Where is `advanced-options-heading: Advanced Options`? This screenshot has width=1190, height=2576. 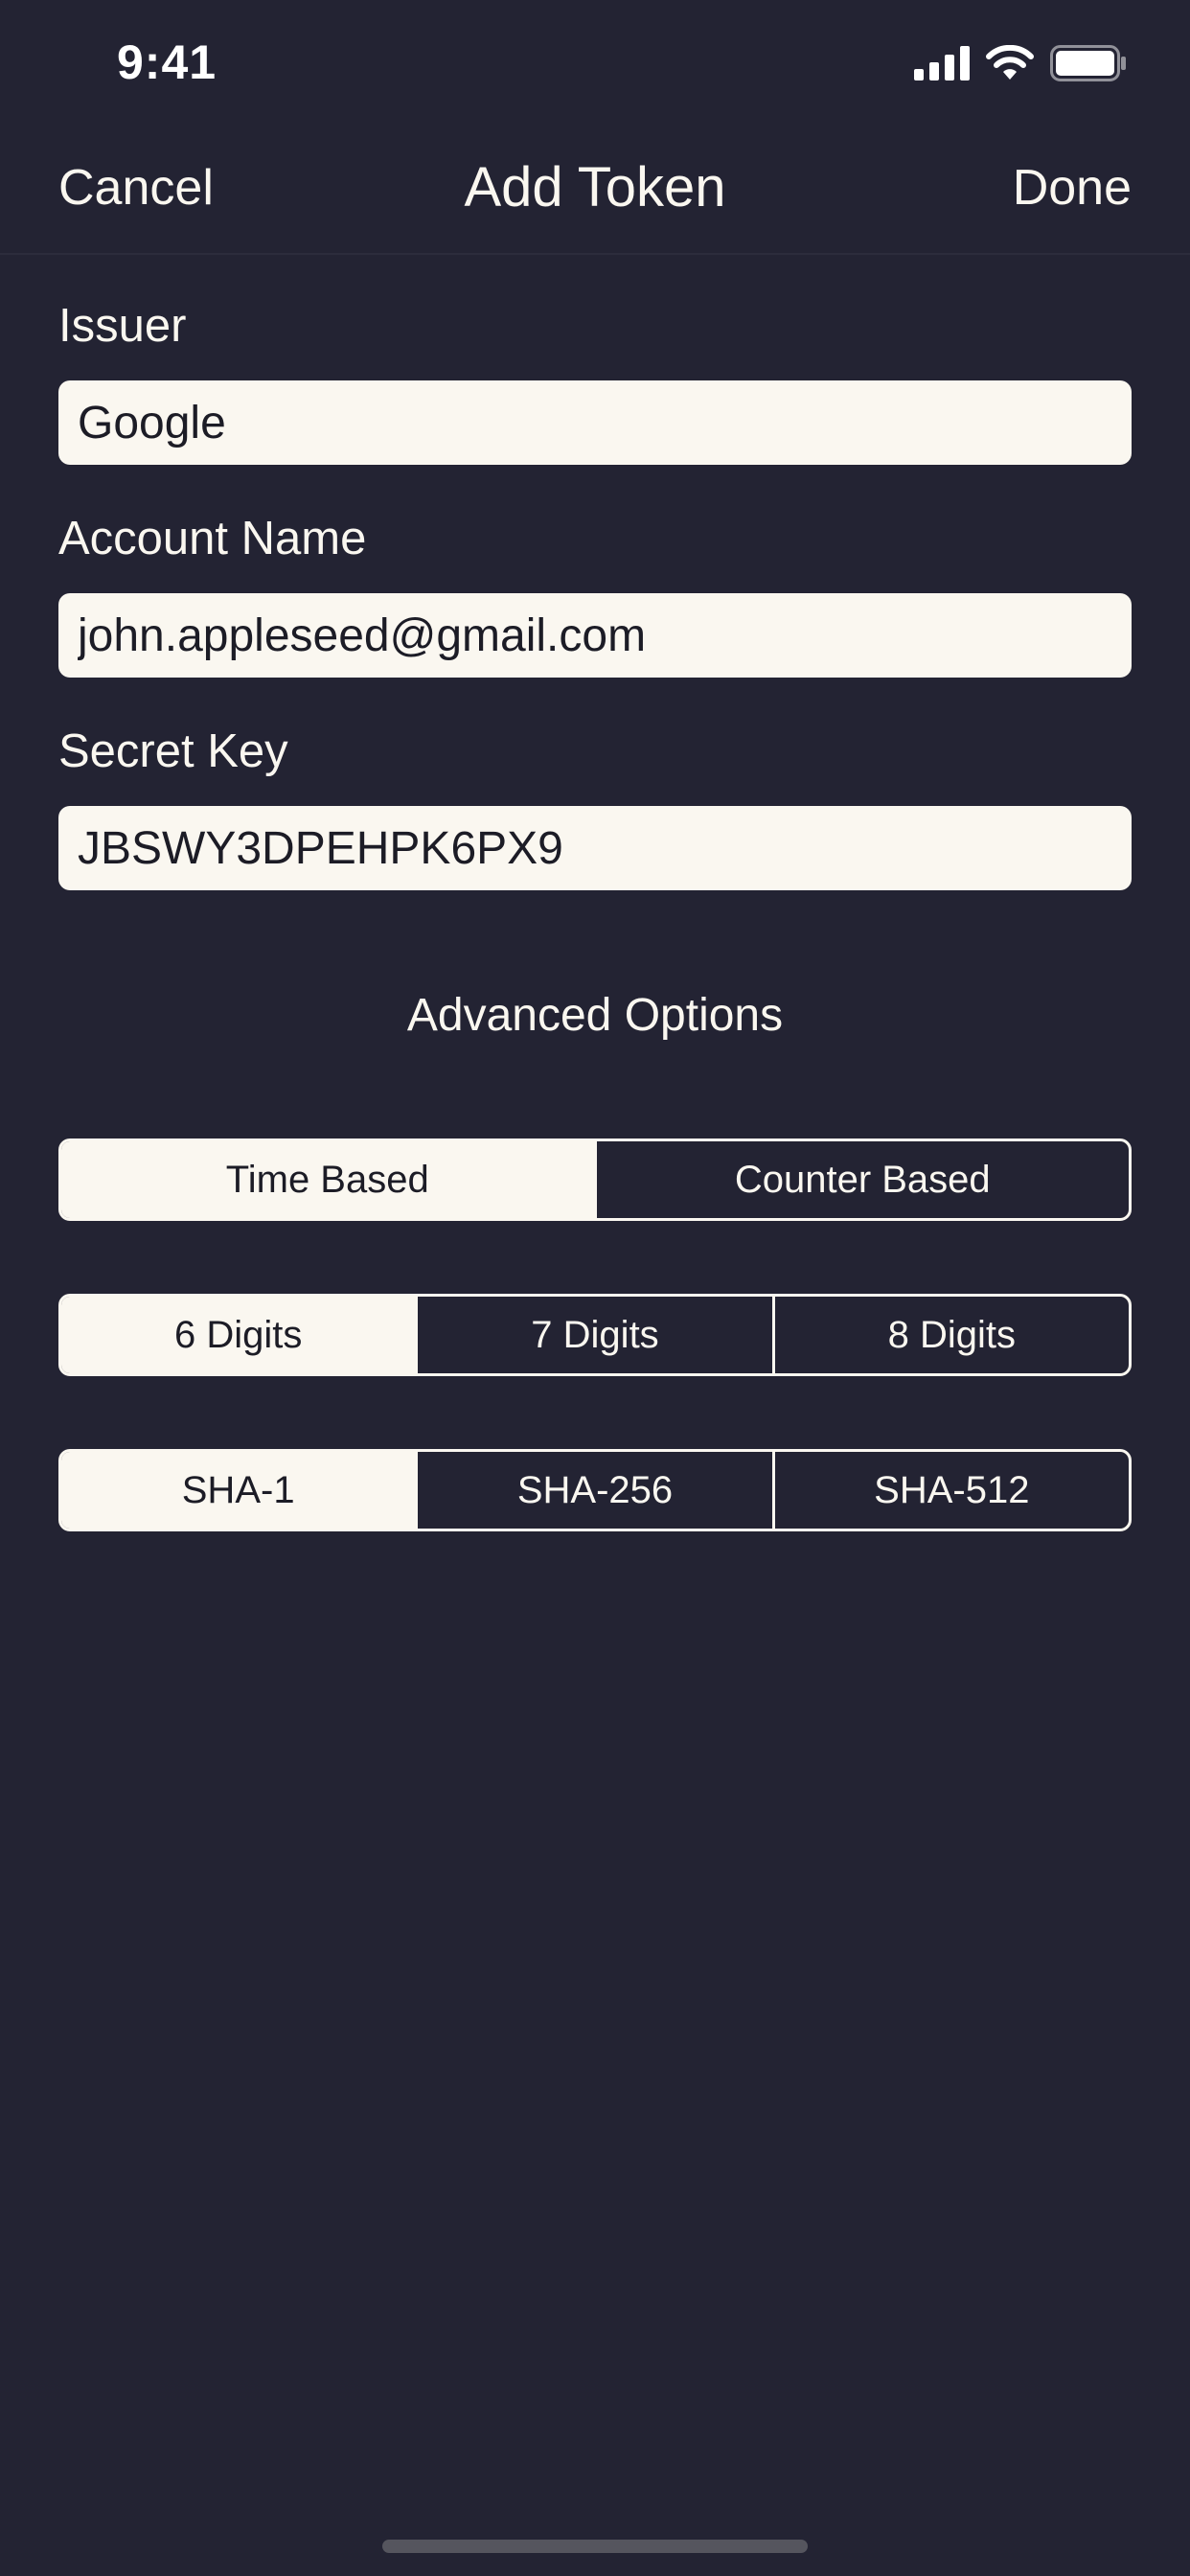
advanced-options-heading: Advanced Options is located at coordinates (595, 1016).